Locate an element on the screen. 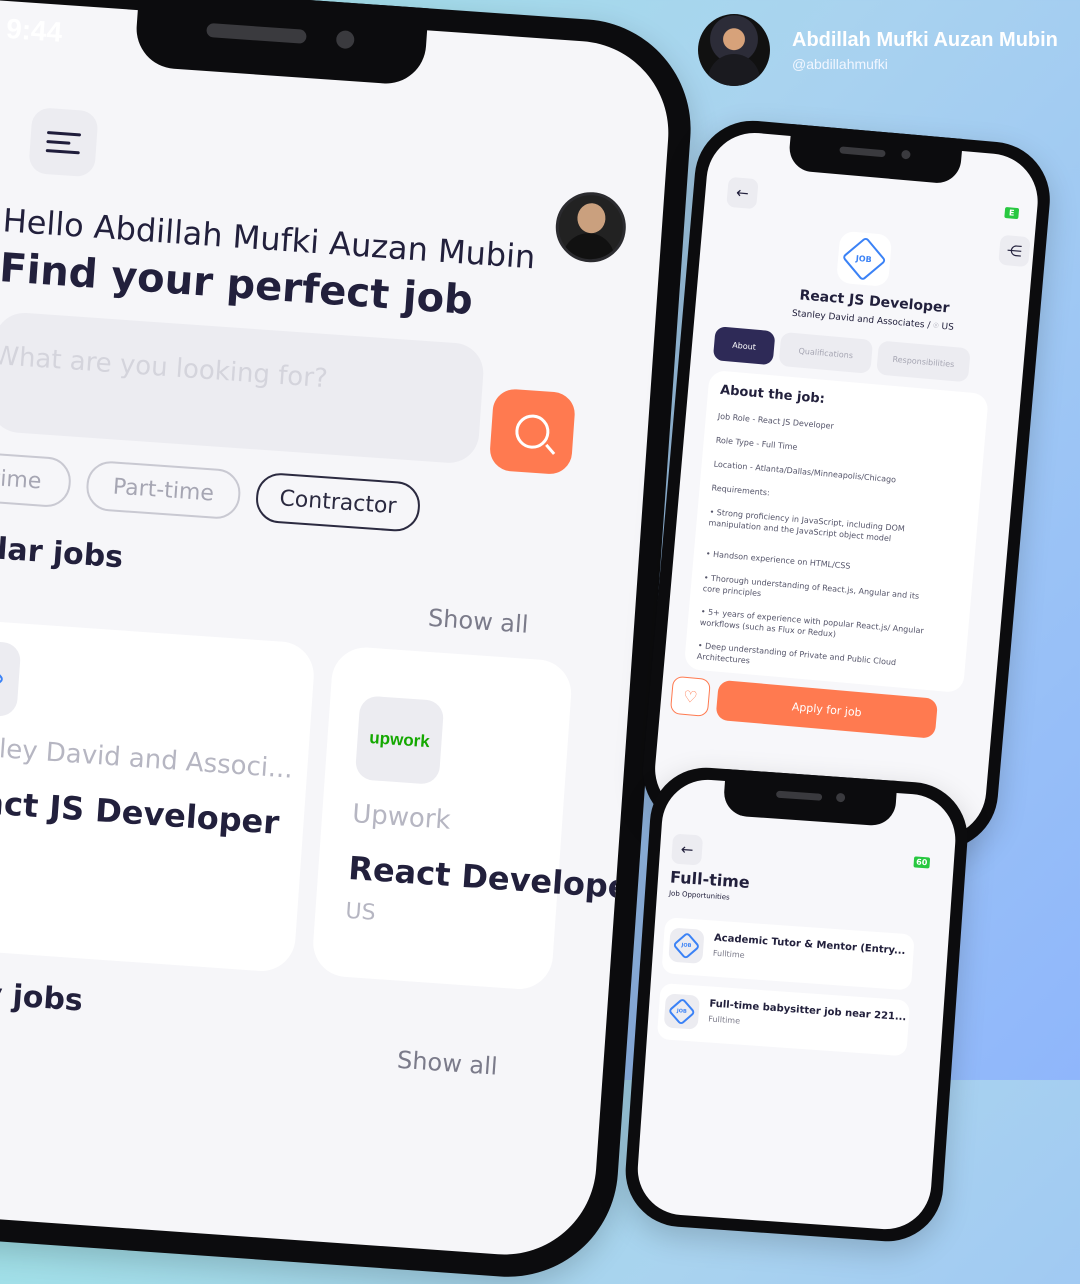 Image resolution: width=1080 pixels, height=1284 pixels. menu-button is located at coordinates (63, 142).